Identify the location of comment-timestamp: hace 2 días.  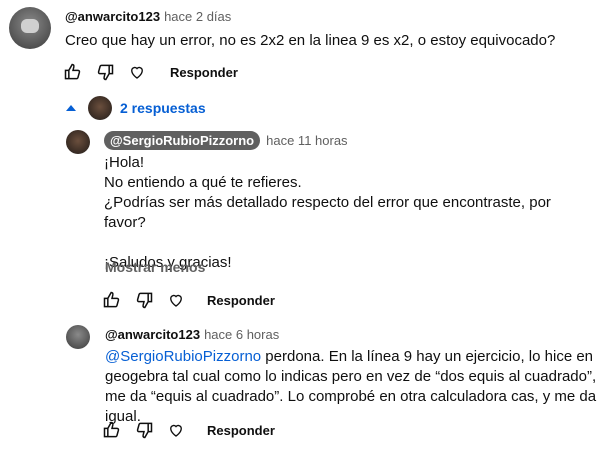
(197, 16).